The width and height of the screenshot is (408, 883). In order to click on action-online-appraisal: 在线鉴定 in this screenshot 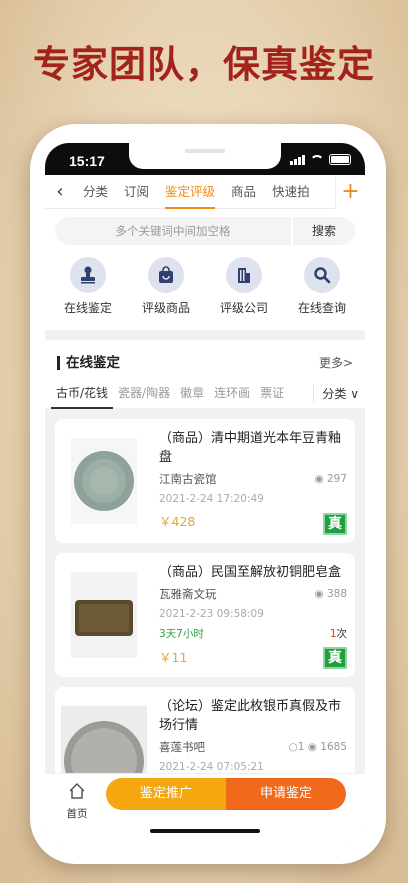, I will do `click(88, 286)`.